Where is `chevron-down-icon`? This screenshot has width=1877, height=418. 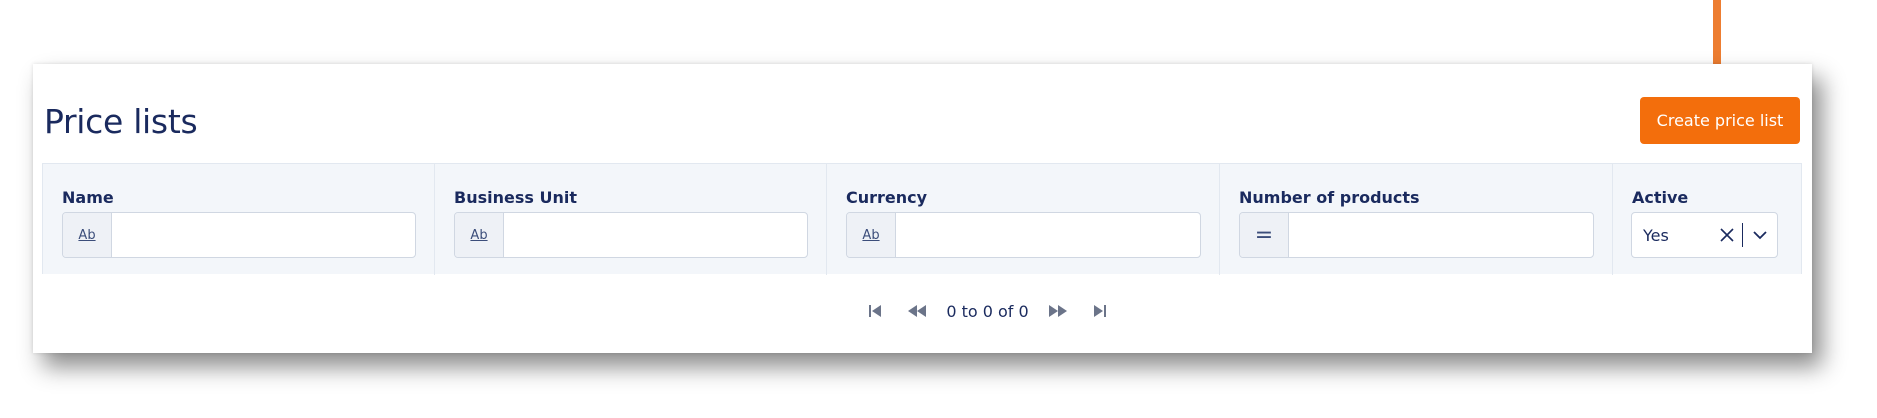
chevron-down-icon is located at coordinates (1760, 235).